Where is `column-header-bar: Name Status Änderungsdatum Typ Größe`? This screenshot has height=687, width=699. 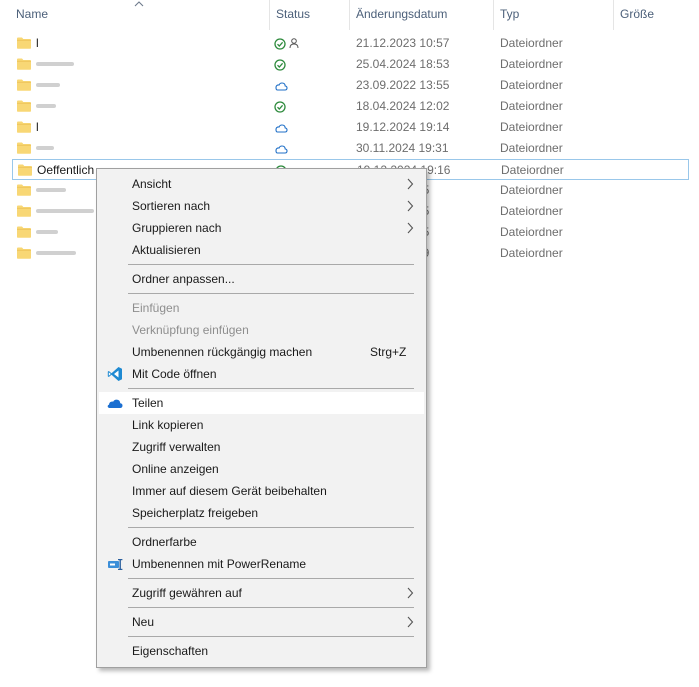
column-header-bar: Name Status Änderungsdatum Typ Größe is located at coordinates (349, 15).